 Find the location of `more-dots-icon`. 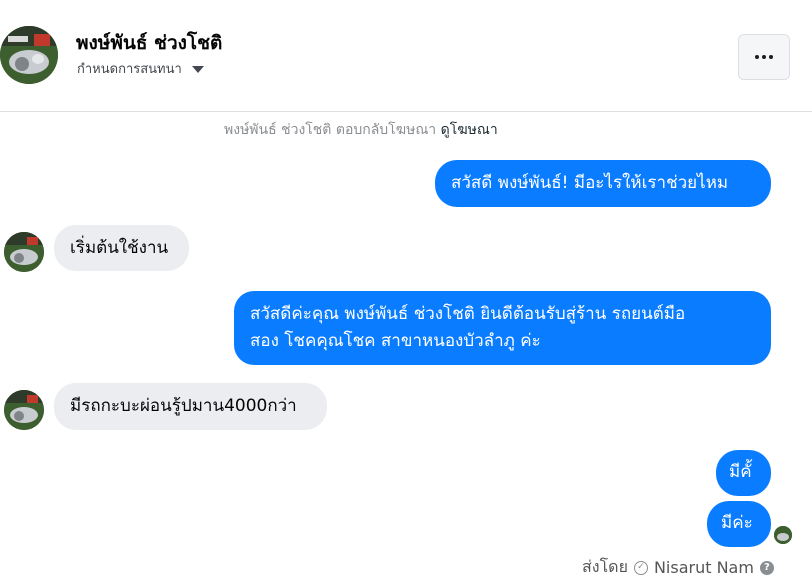

more-dots-icon is located at coordinates (757, 57).